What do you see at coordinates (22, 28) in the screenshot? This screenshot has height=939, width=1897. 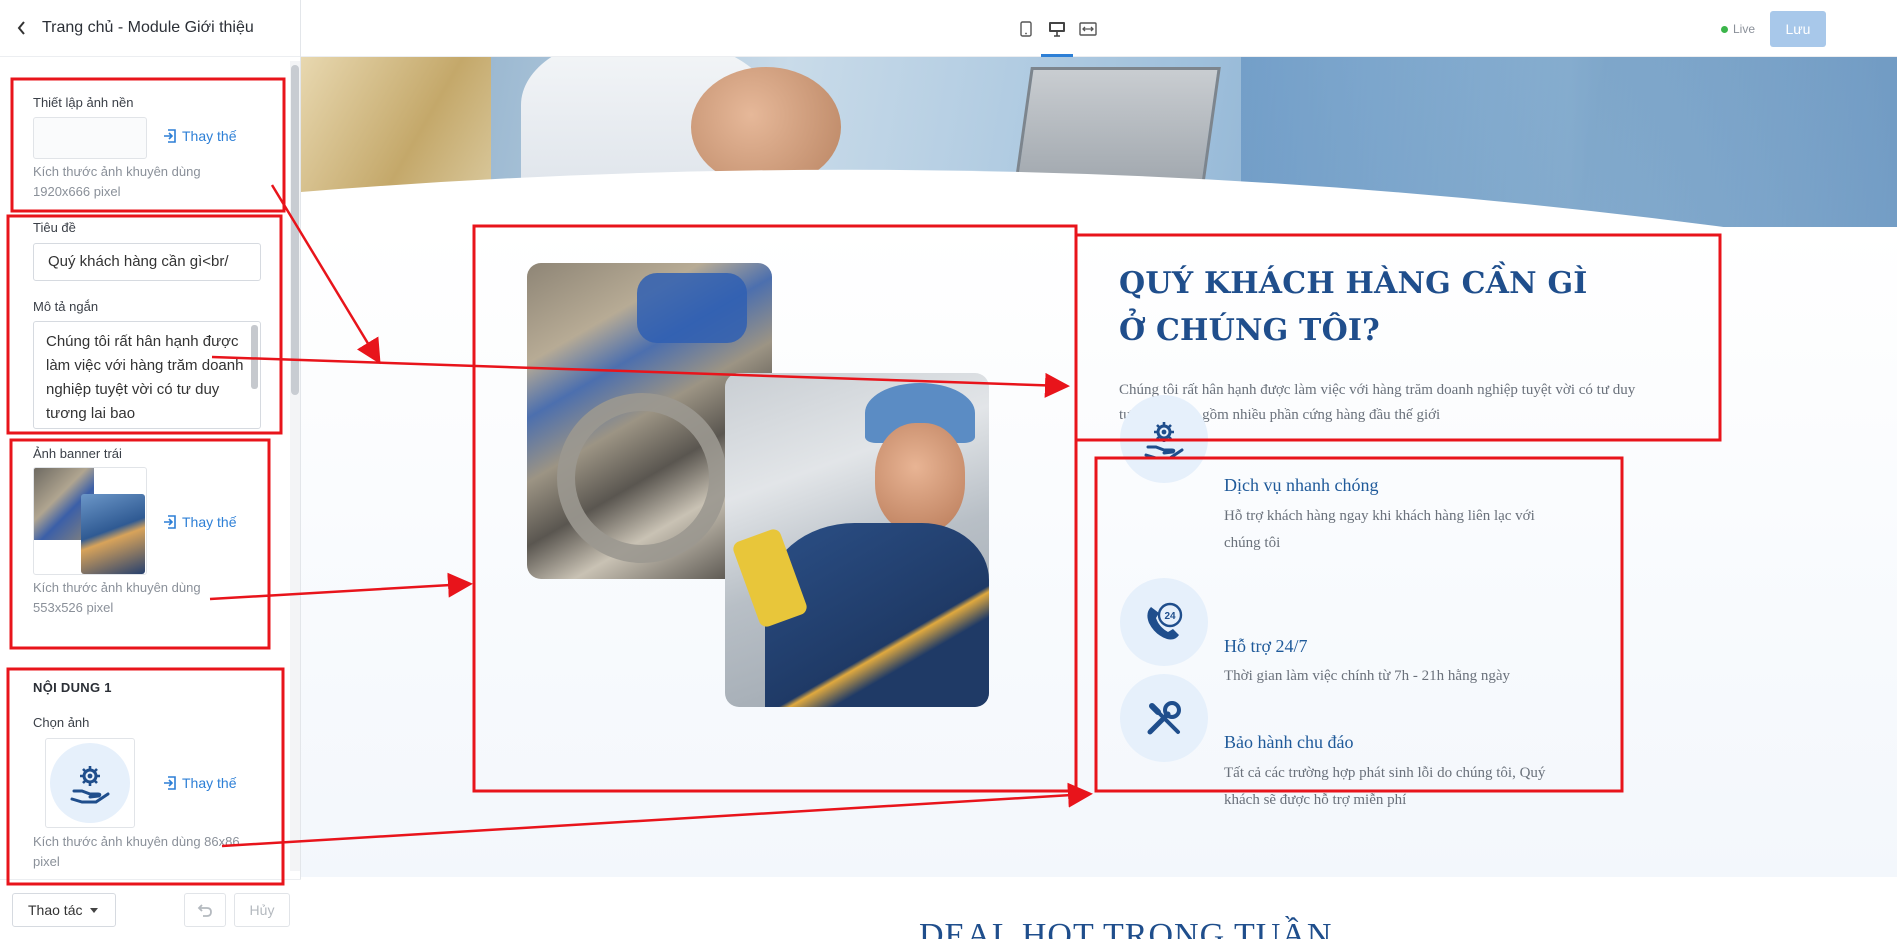 I see `back-arrow-icon` at bounding box center [22, 28].